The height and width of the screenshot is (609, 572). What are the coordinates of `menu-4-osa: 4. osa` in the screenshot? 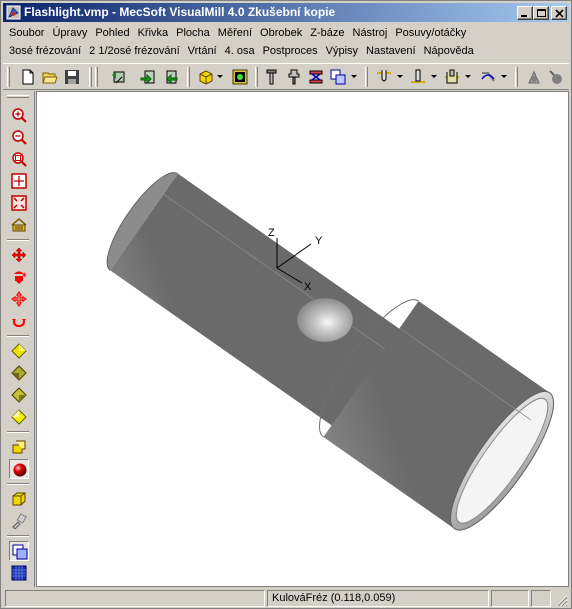 It's located at (240, 51).